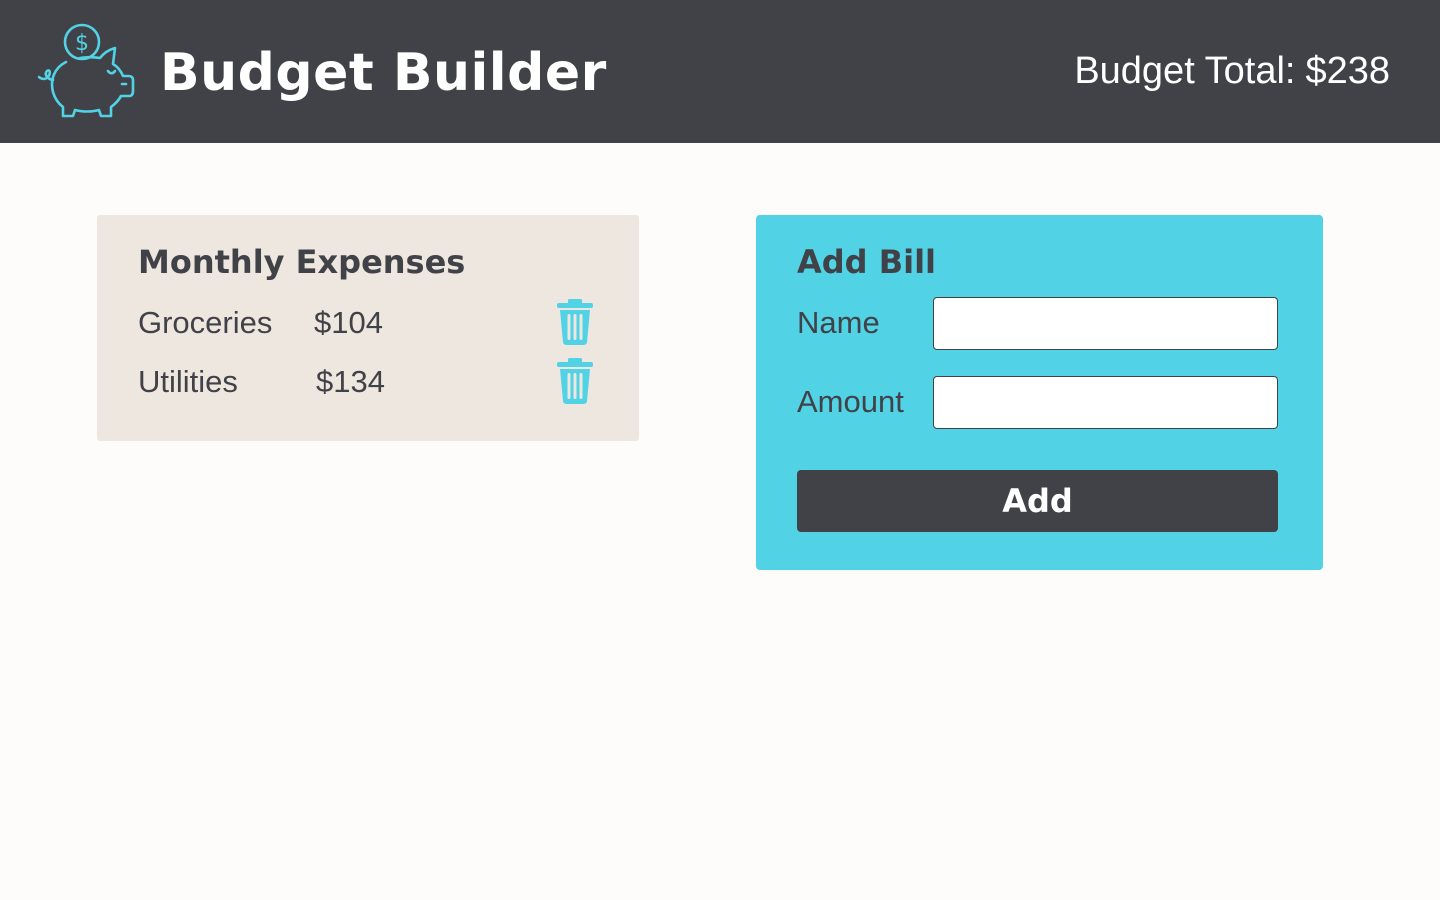  What do you see at coordinates (188, 381) in the screenshot?
I see `expense-name: Utilities` at bounding box center [188, 381].